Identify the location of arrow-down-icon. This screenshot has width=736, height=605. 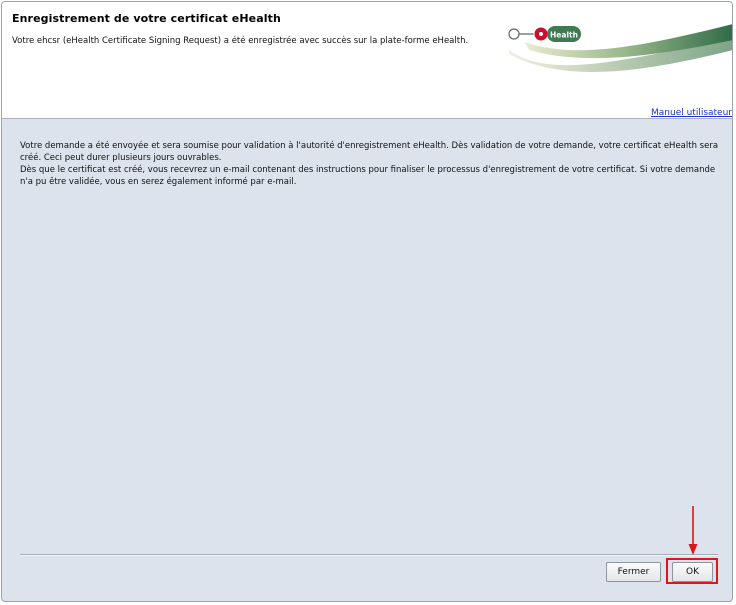
(693, 530).